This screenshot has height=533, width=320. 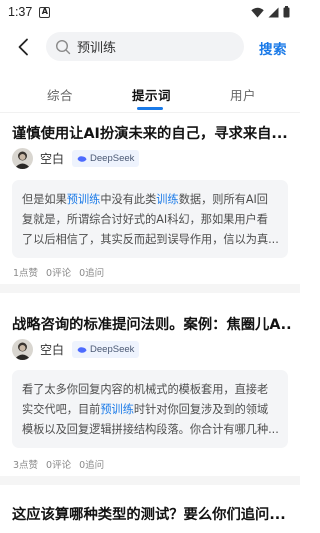 I want to click on excerpt-line: 但是如果预训练中没有此类训练数据，则所有AI回, so click(x=145, y=199).